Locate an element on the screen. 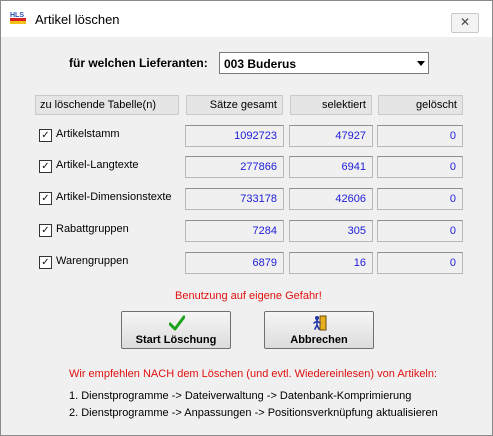 This screenshot has width=493, height=436. close-button: ✕ is located at coordinates (465, 23).